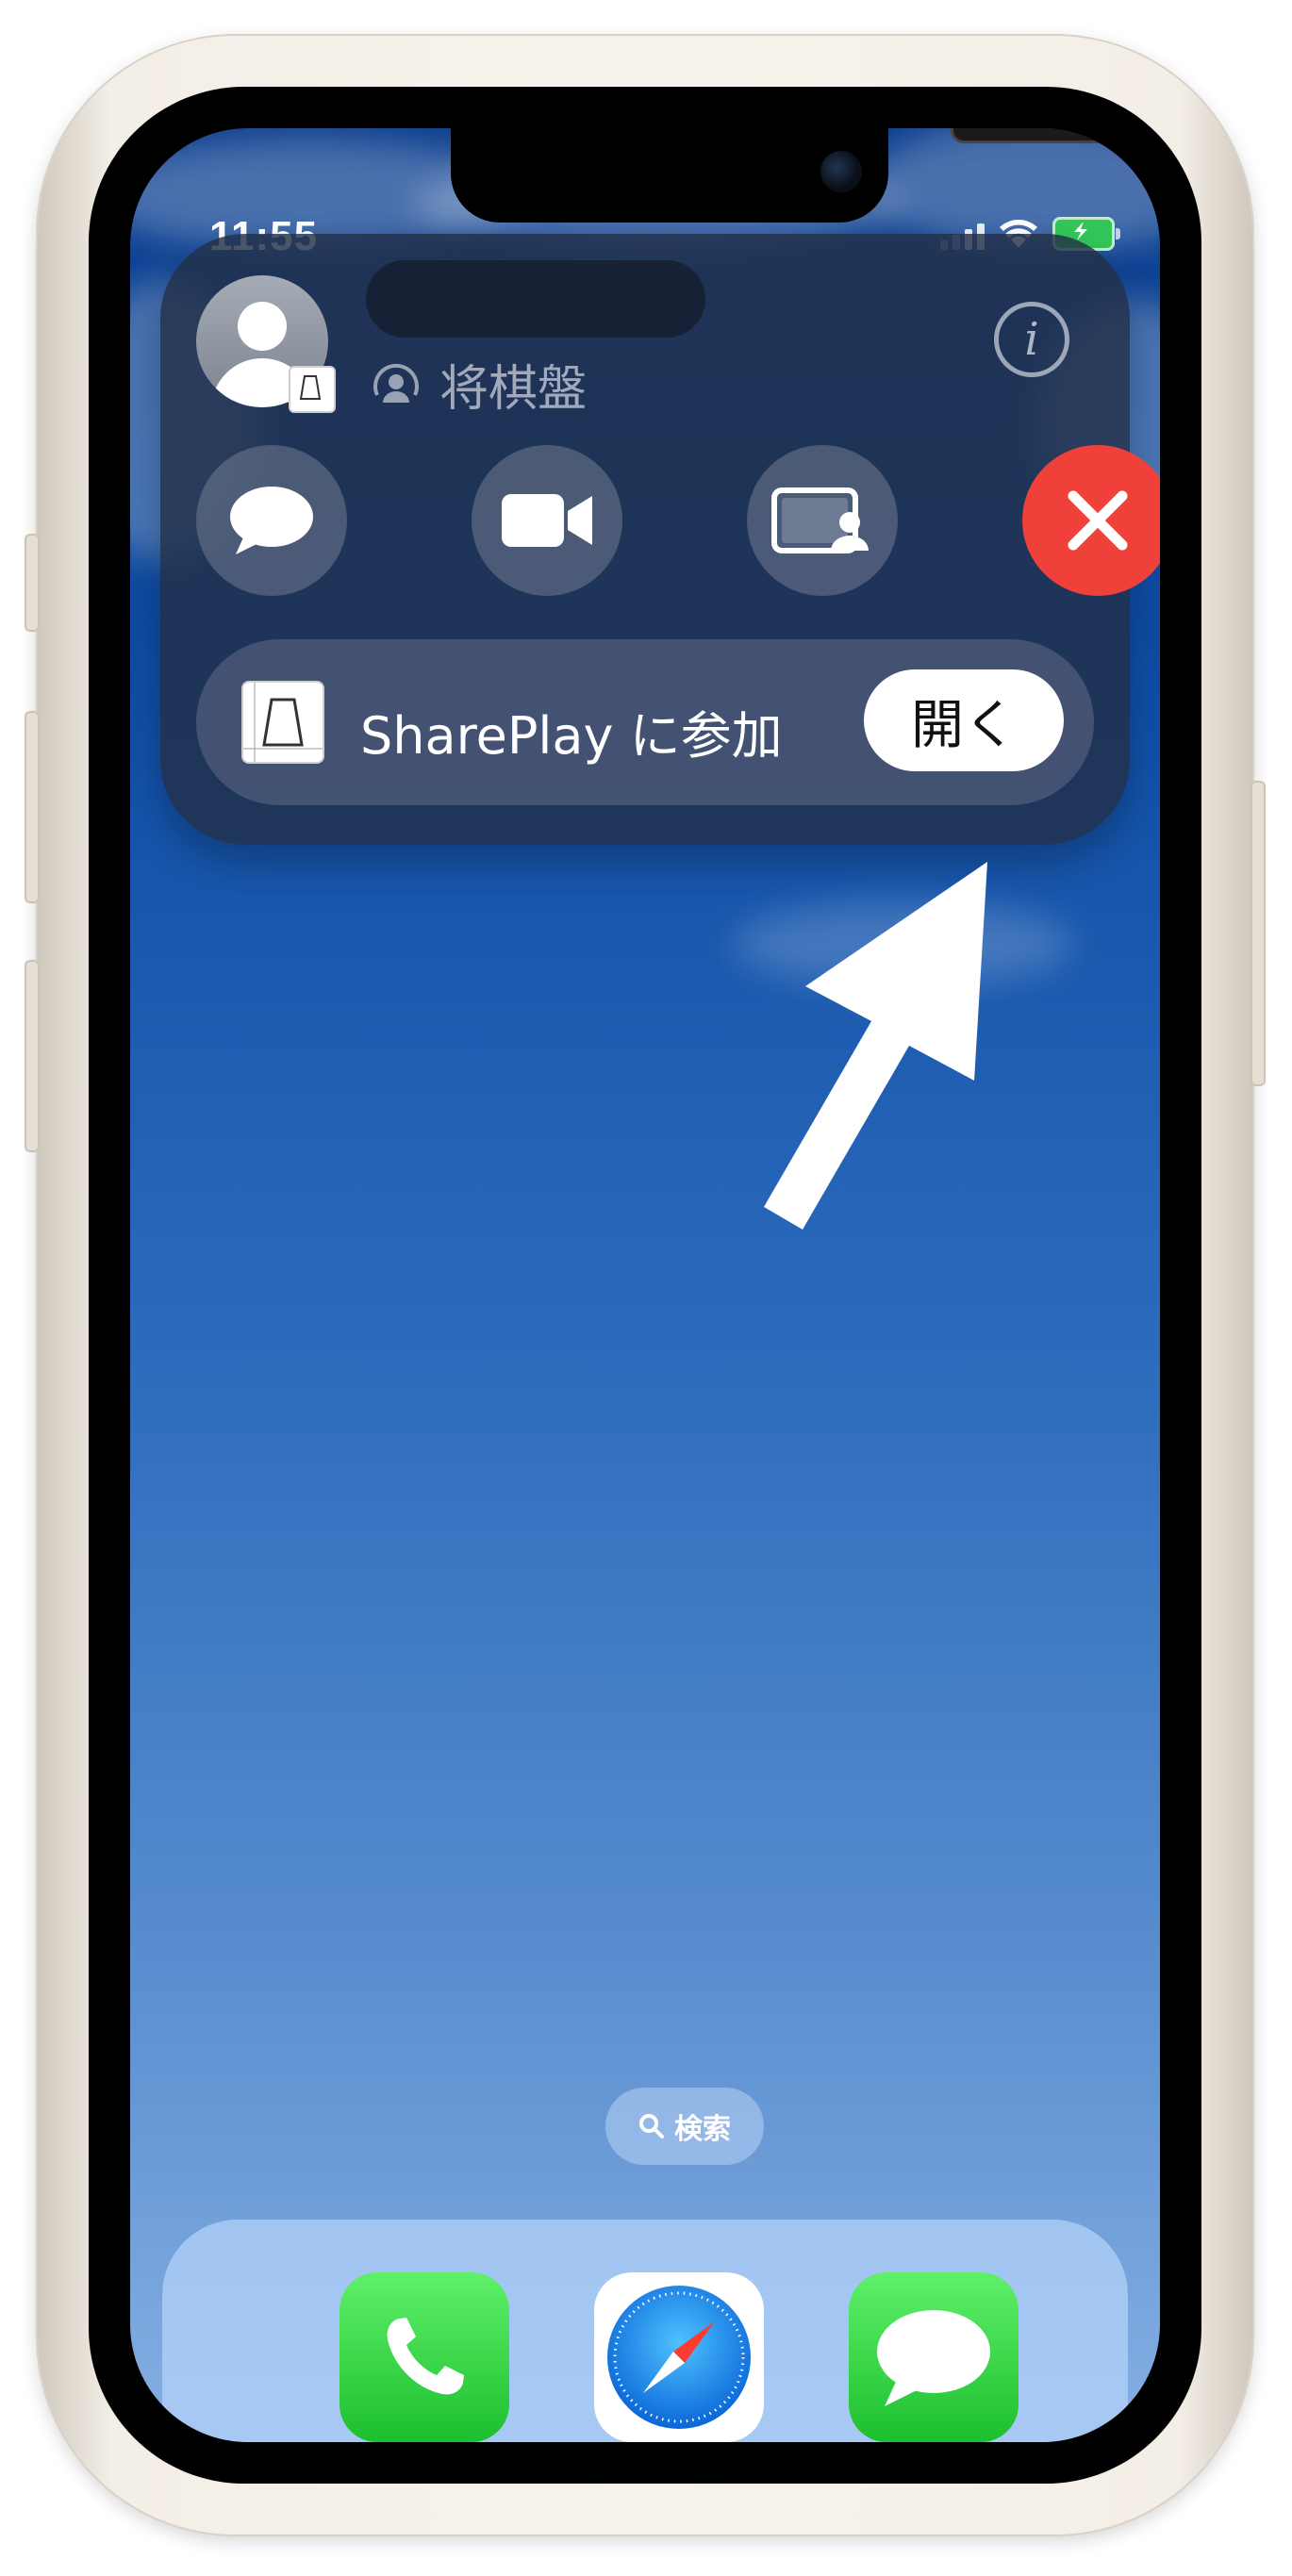 This screenshot has height=2576, width=1292. Describe the element at coordinates (964, 720) in the screenshot. I see `open-button: 開く` at that location.